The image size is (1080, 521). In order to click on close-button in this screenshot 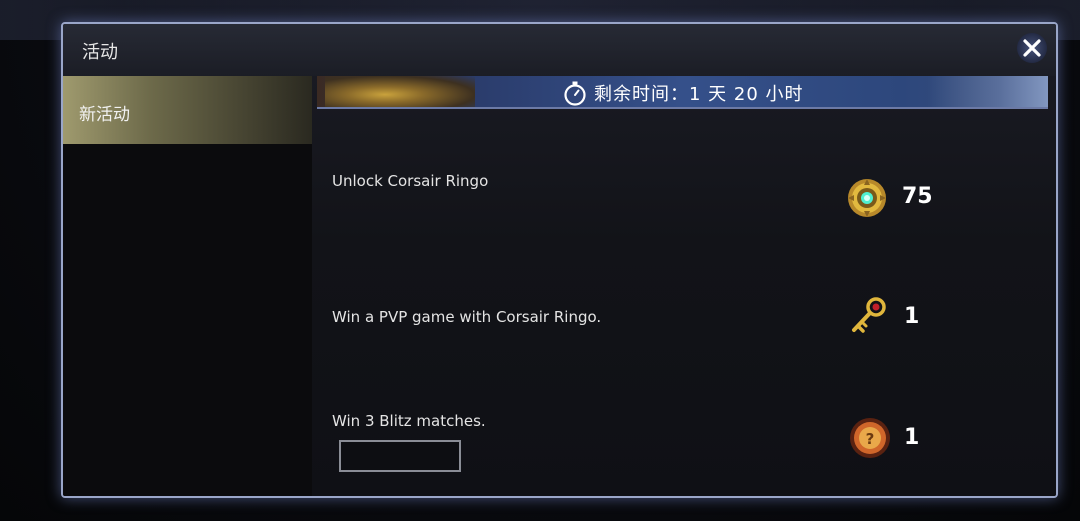, I will do `click(1032, 48)`.